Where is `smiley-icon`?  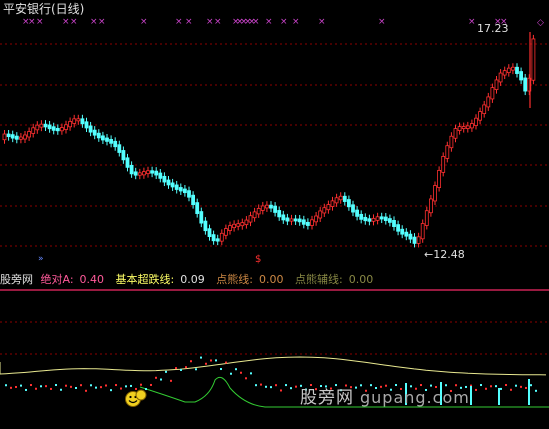
smiley-icon is located at coordinates (136, 398).